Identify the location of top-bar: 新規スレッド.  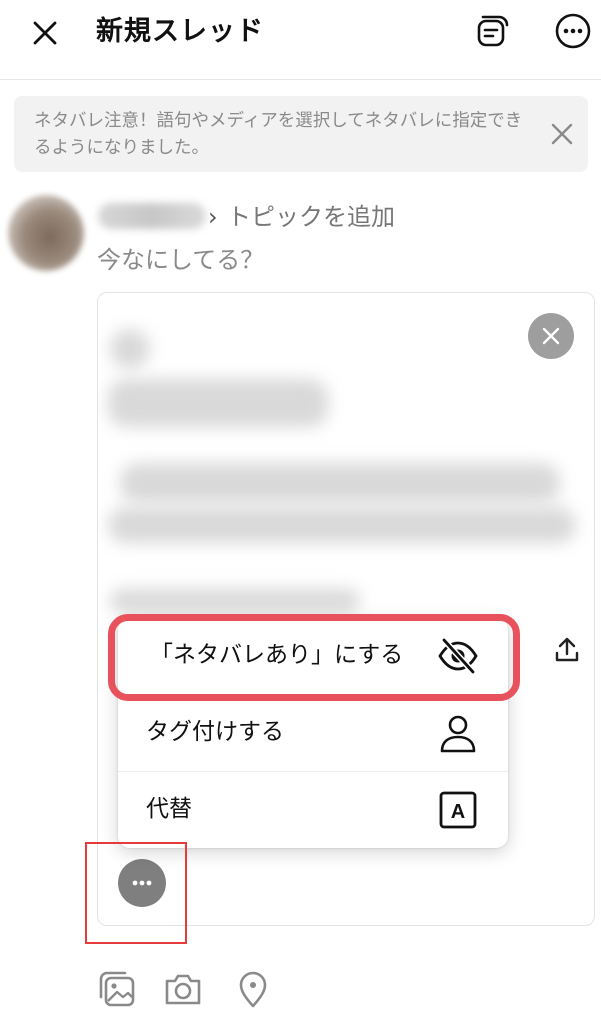
(300, 40).